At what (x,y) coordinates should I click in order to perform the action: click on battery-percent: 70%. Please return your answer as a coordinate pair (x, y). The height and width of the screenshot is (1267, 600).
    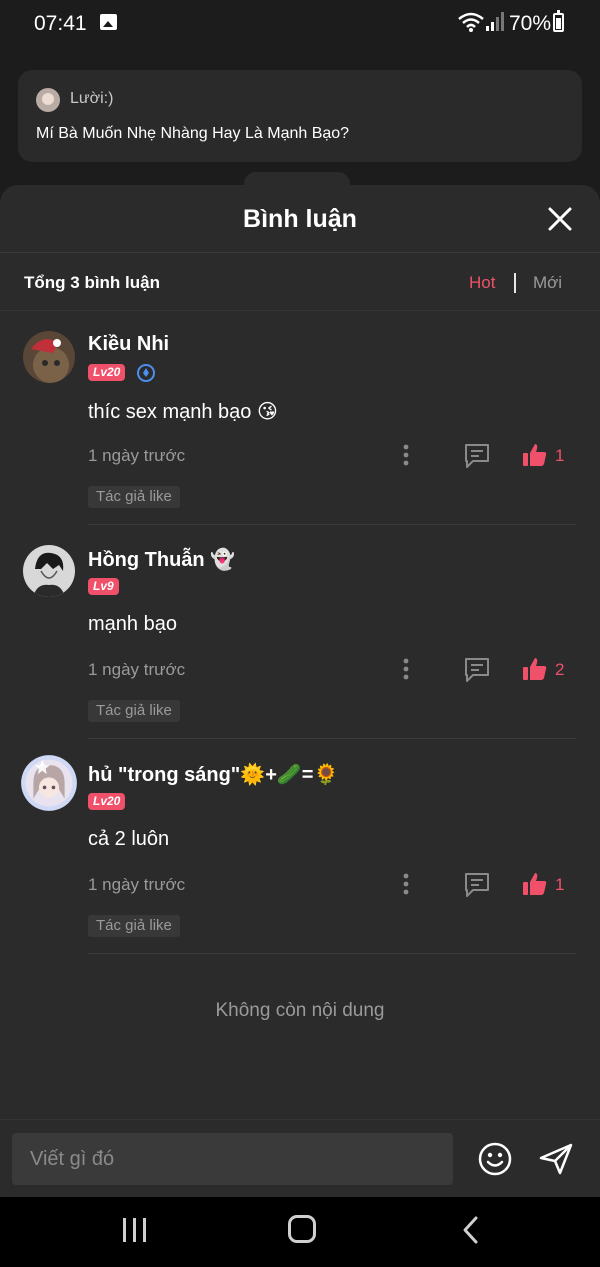
    Looking at the image, I should click on (530, 23).